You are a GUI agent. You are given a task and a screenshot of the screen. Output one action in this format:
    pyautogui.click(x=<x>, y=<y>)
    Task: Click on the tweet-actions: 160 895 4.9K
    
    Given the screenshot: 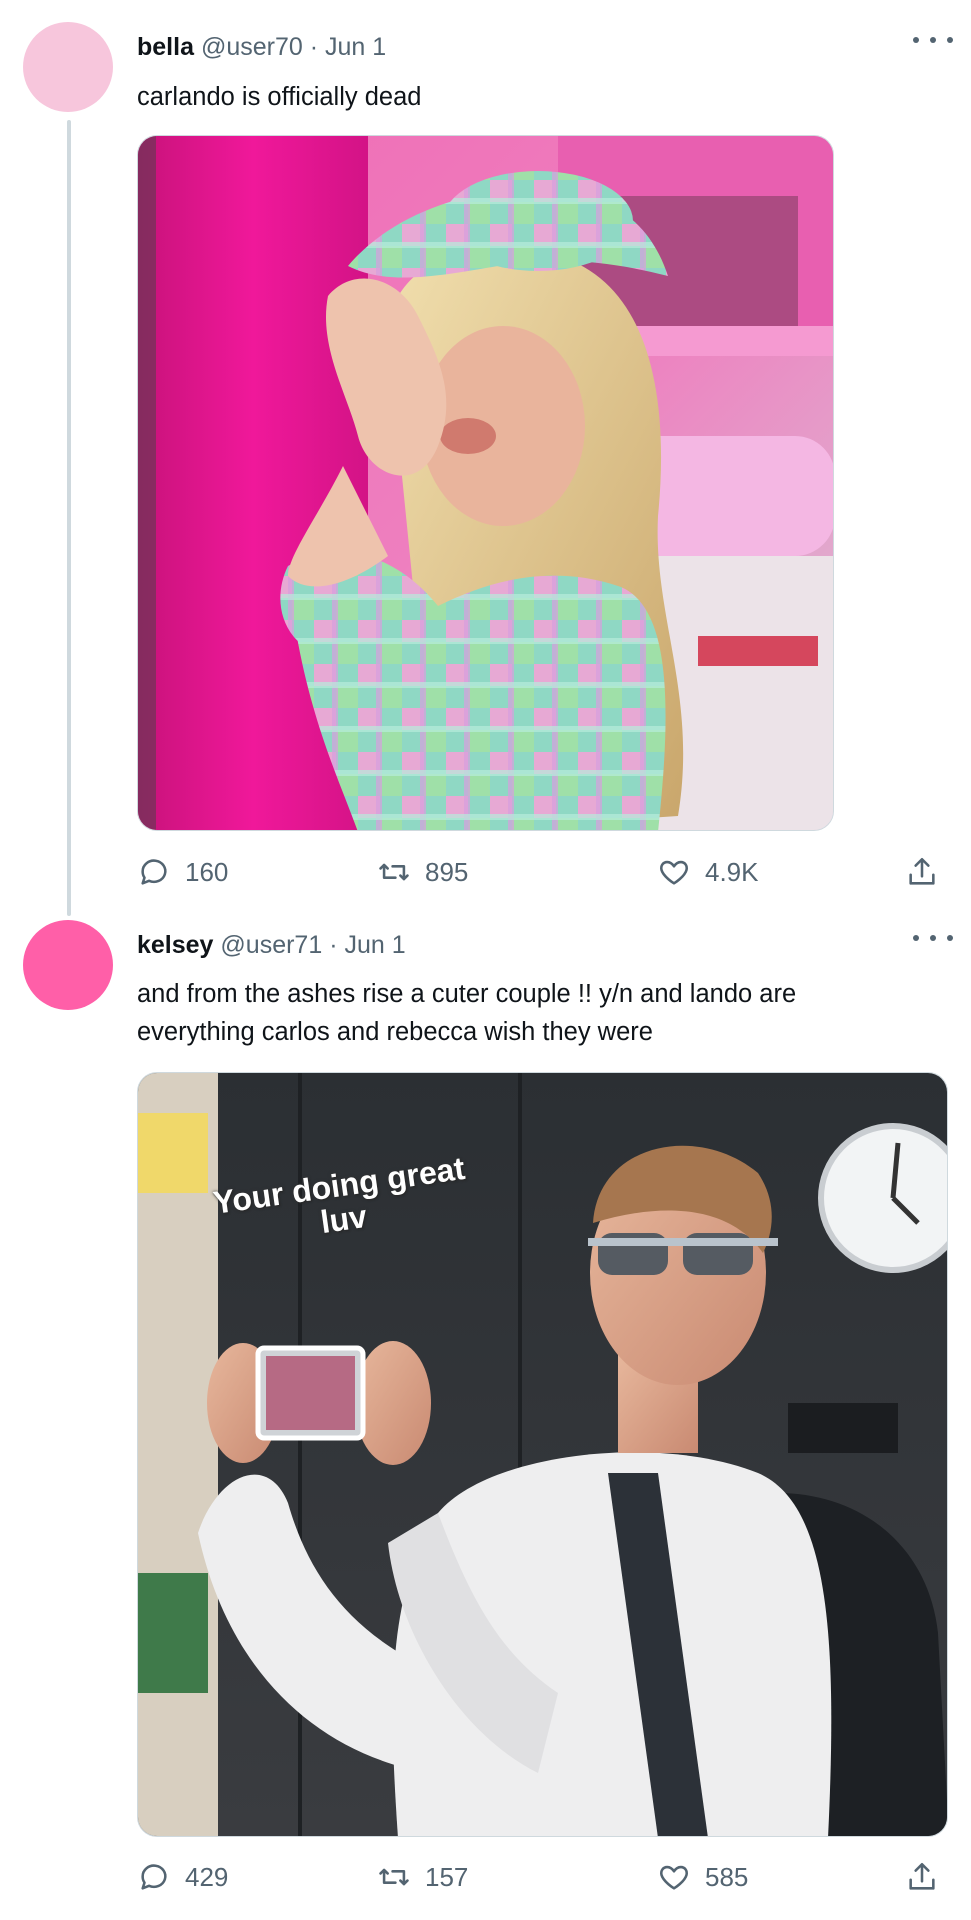 What is the action you would take?
    pyautogui.click(x=485, y=875)
    